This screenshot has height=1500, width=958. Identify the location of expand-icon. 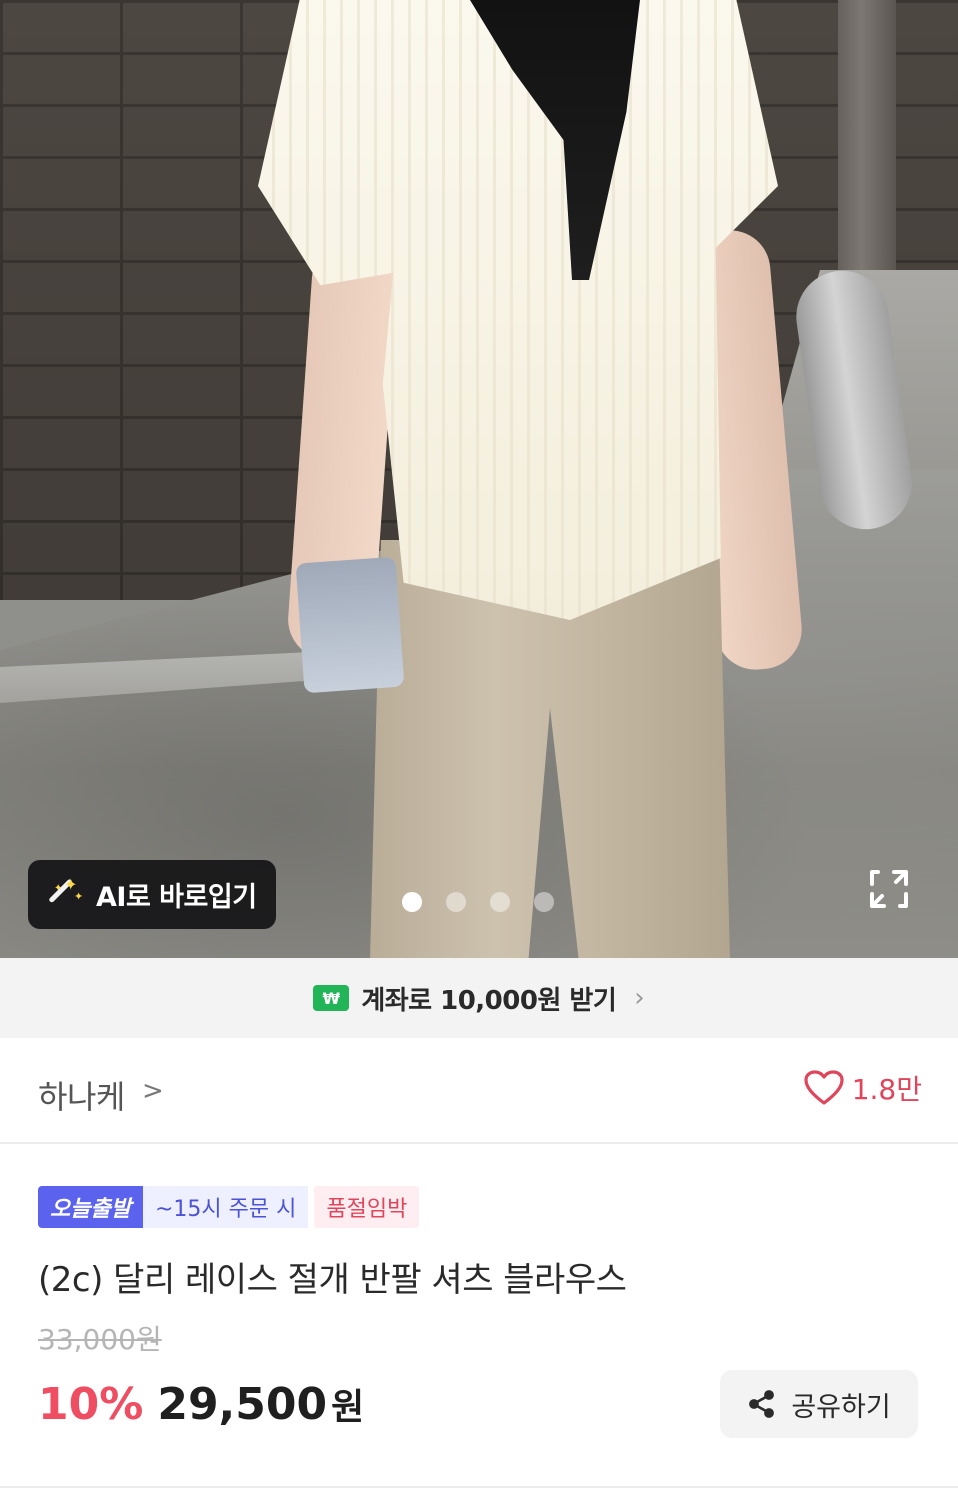
(889, 889).